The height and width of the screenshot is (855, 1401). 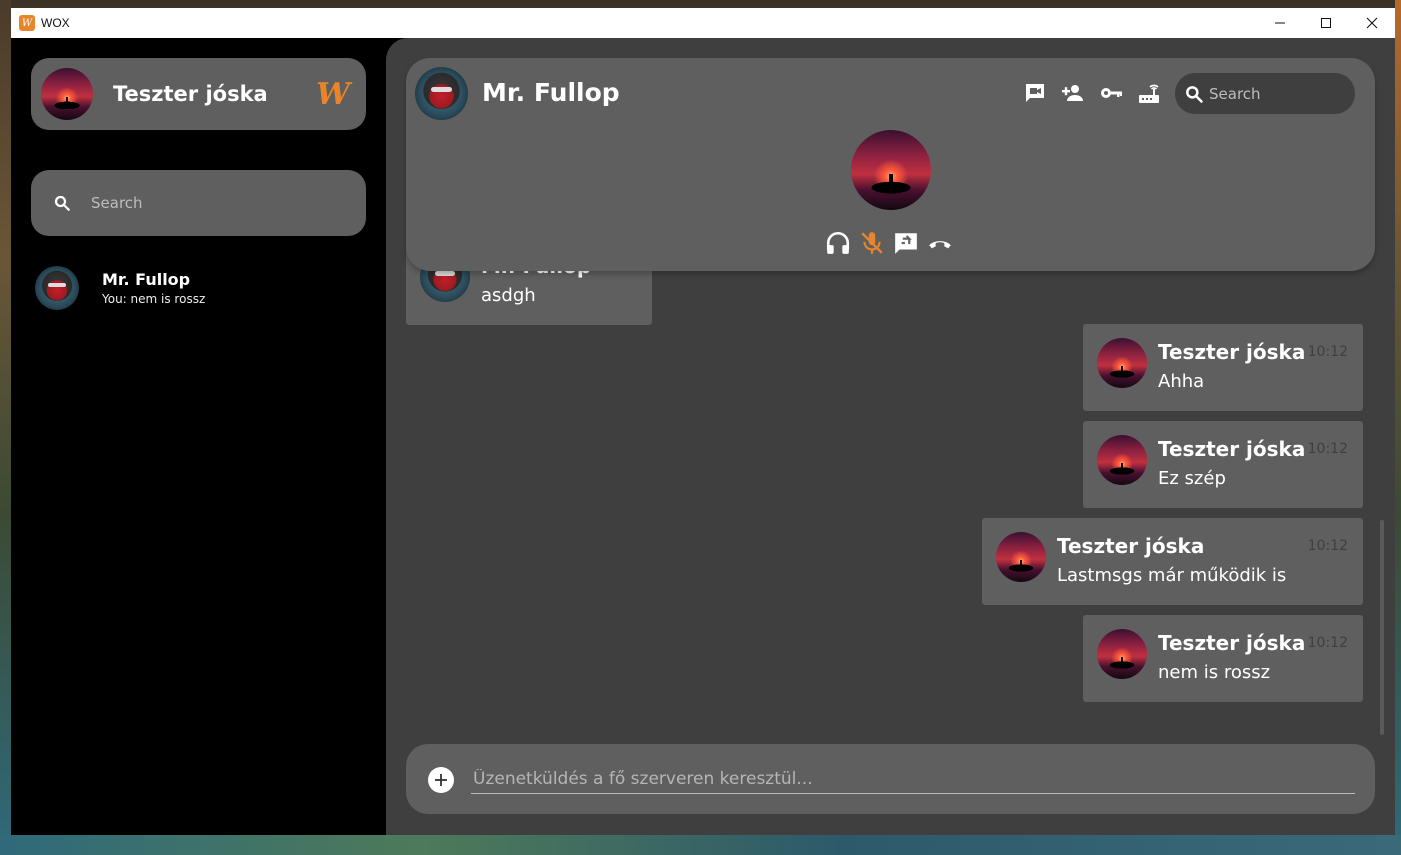 I want to click on key-button, so click(x=1111, y=93).